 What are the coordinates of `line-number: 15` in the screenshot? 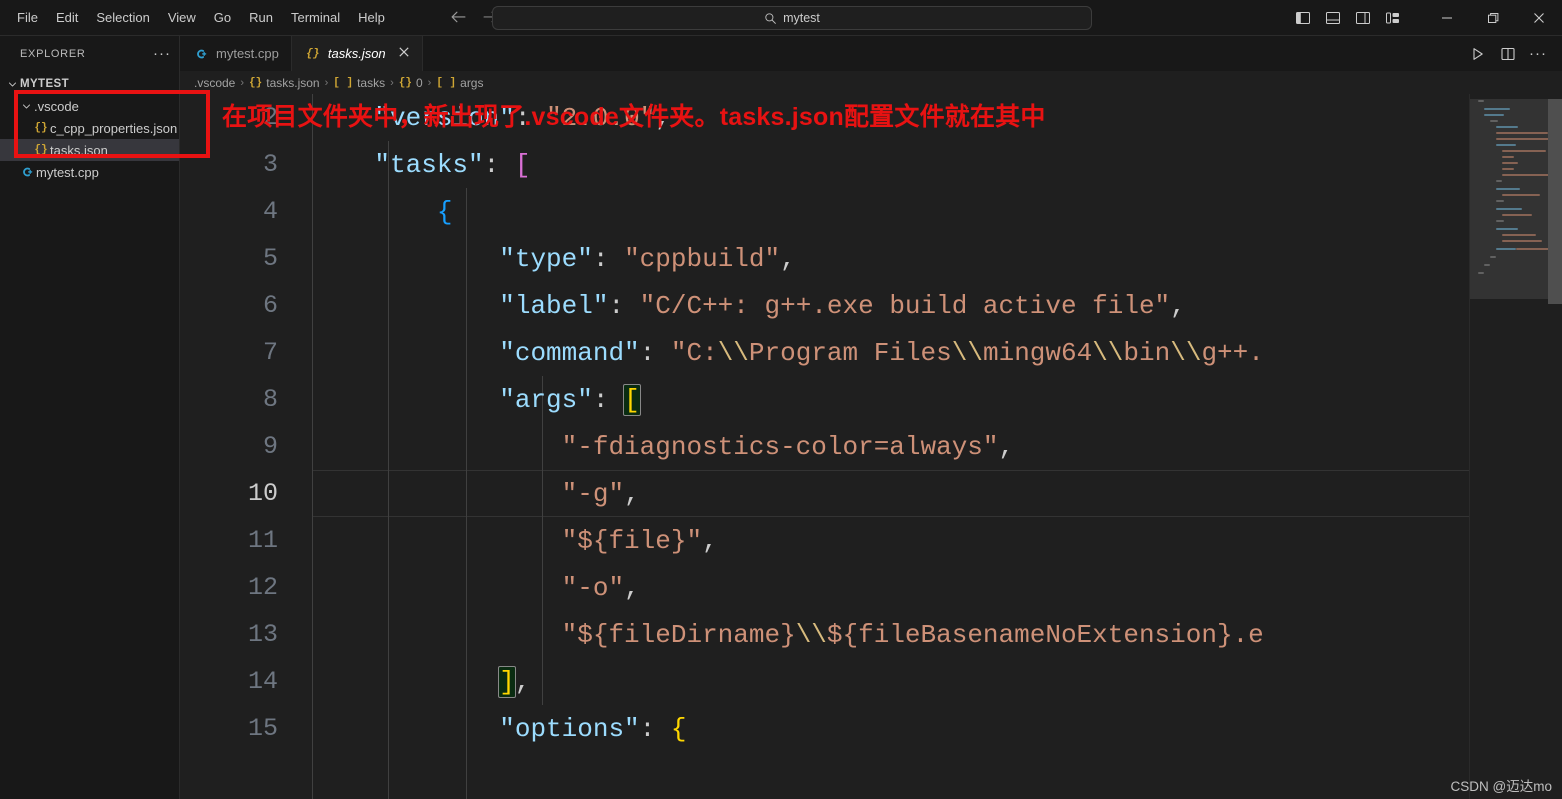 It's located at (262, 728).